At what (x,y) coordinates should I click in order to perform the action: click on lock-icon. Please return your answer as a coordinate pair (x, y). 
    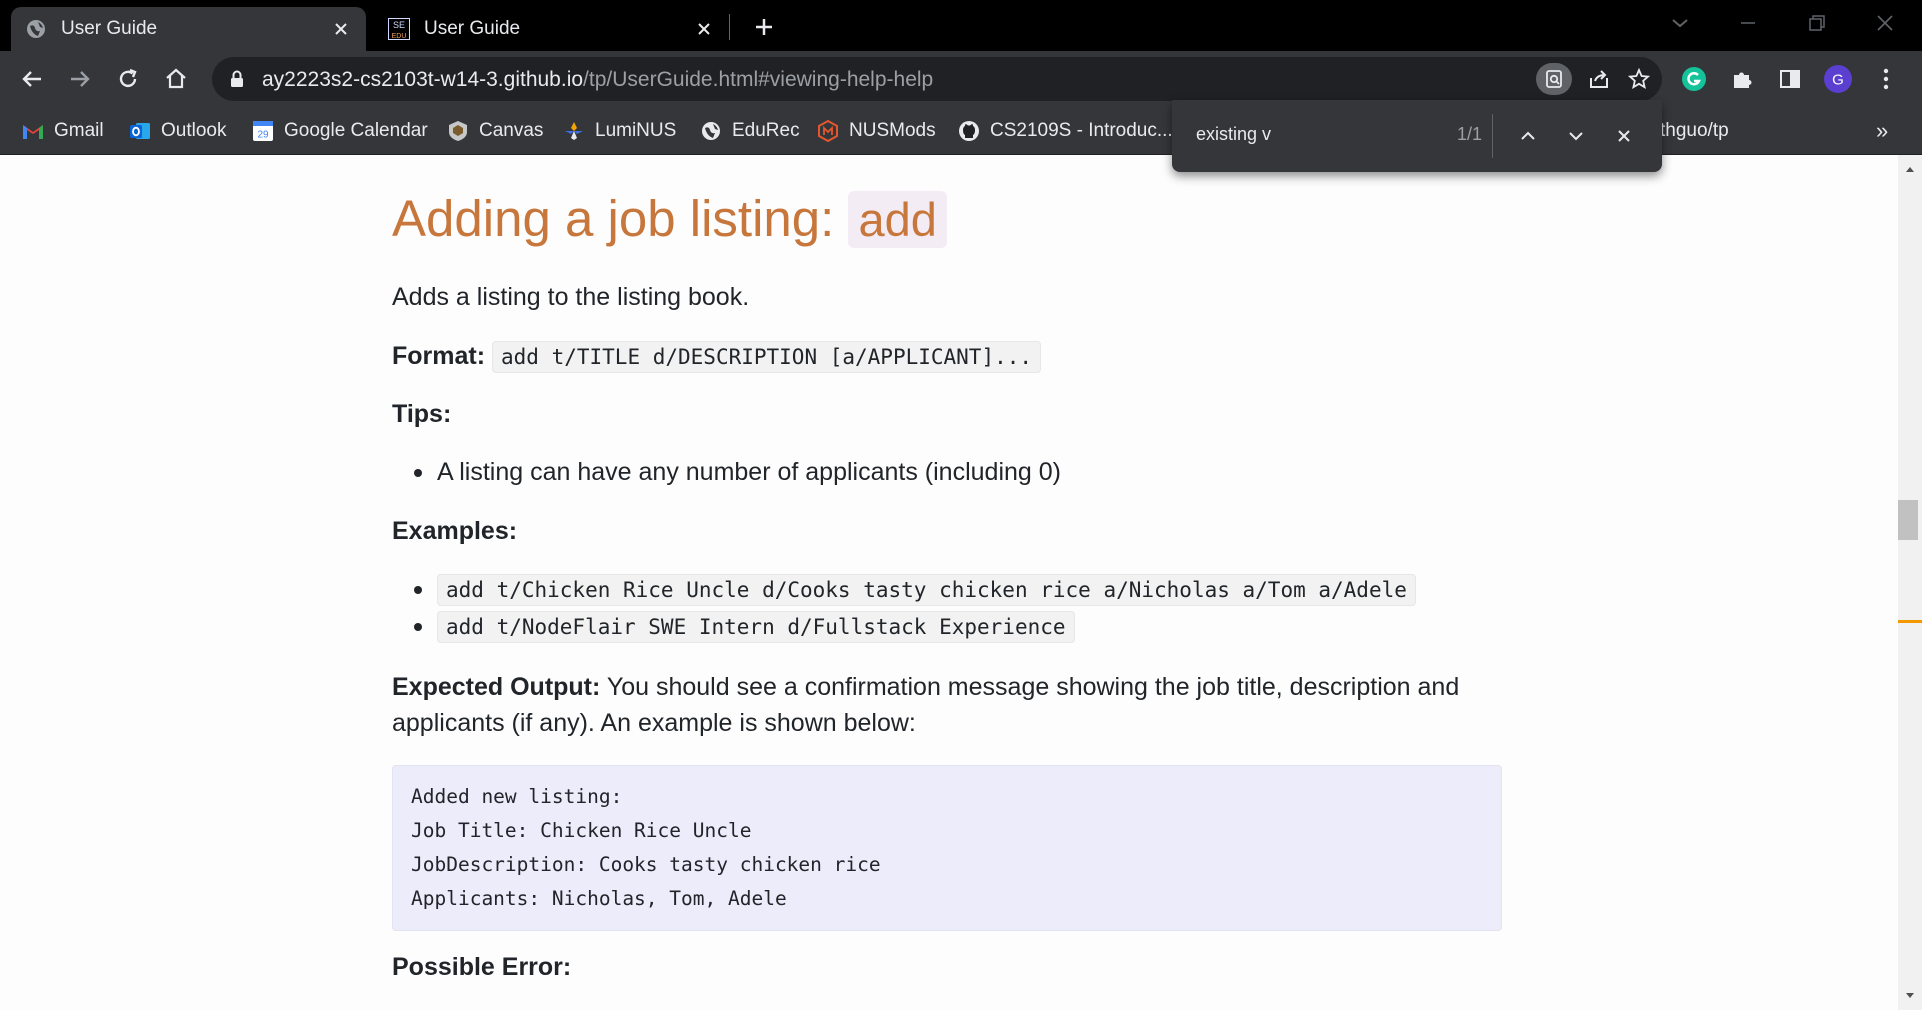
    Looking at the image, I should click on (238, 79).